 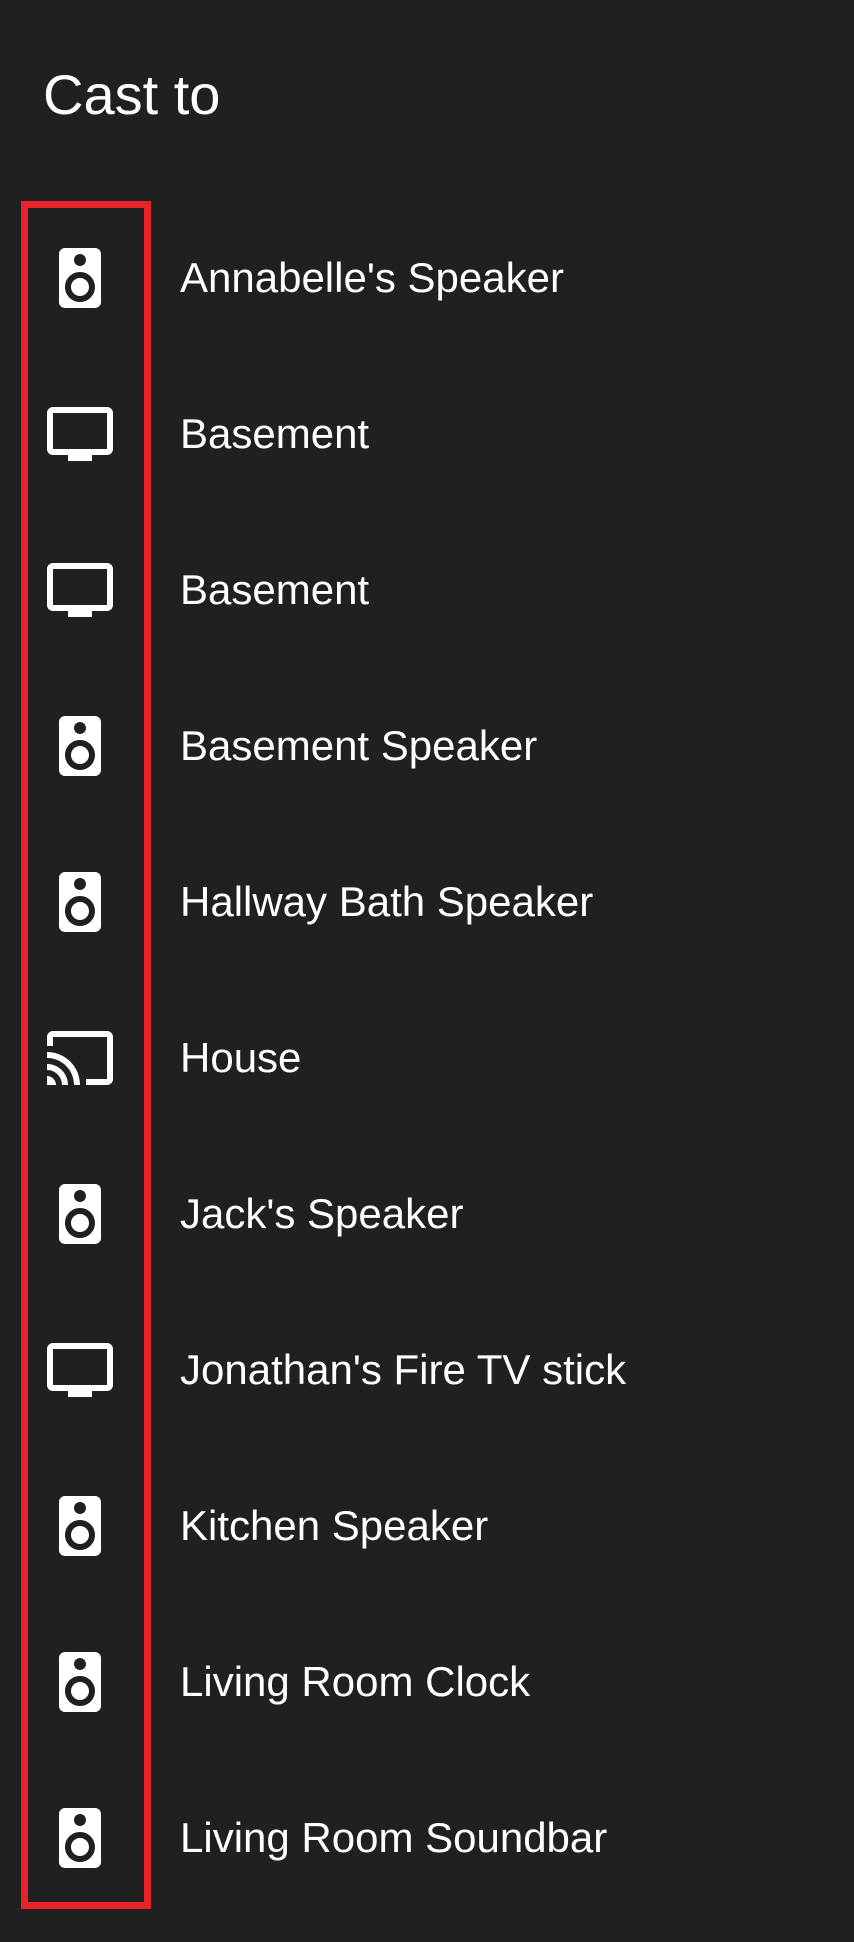 I want to click on device-name: Hallway Bath Speaker, so click(x=387, y=901).